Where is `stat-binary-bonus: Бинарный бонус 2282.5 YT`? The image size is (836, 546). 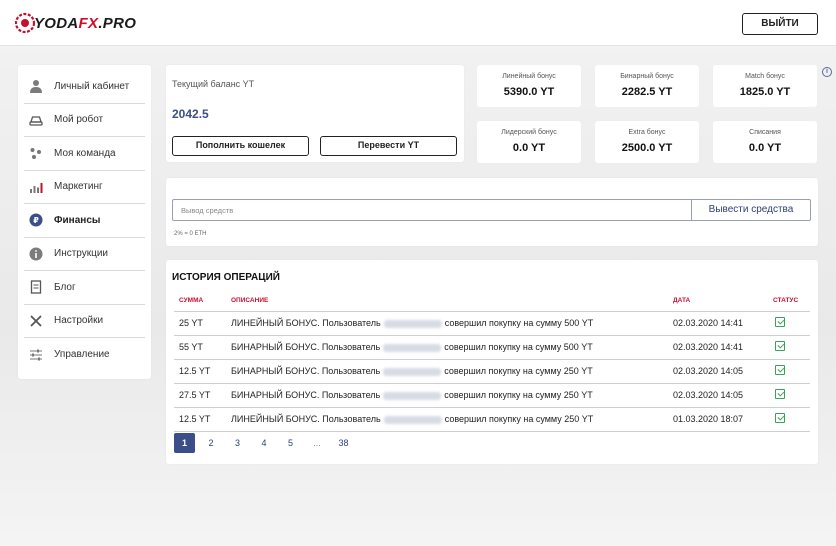 stat-binary-bonus: Бинарный бонус 2282.5 YT is located at coordinates (647, 86).